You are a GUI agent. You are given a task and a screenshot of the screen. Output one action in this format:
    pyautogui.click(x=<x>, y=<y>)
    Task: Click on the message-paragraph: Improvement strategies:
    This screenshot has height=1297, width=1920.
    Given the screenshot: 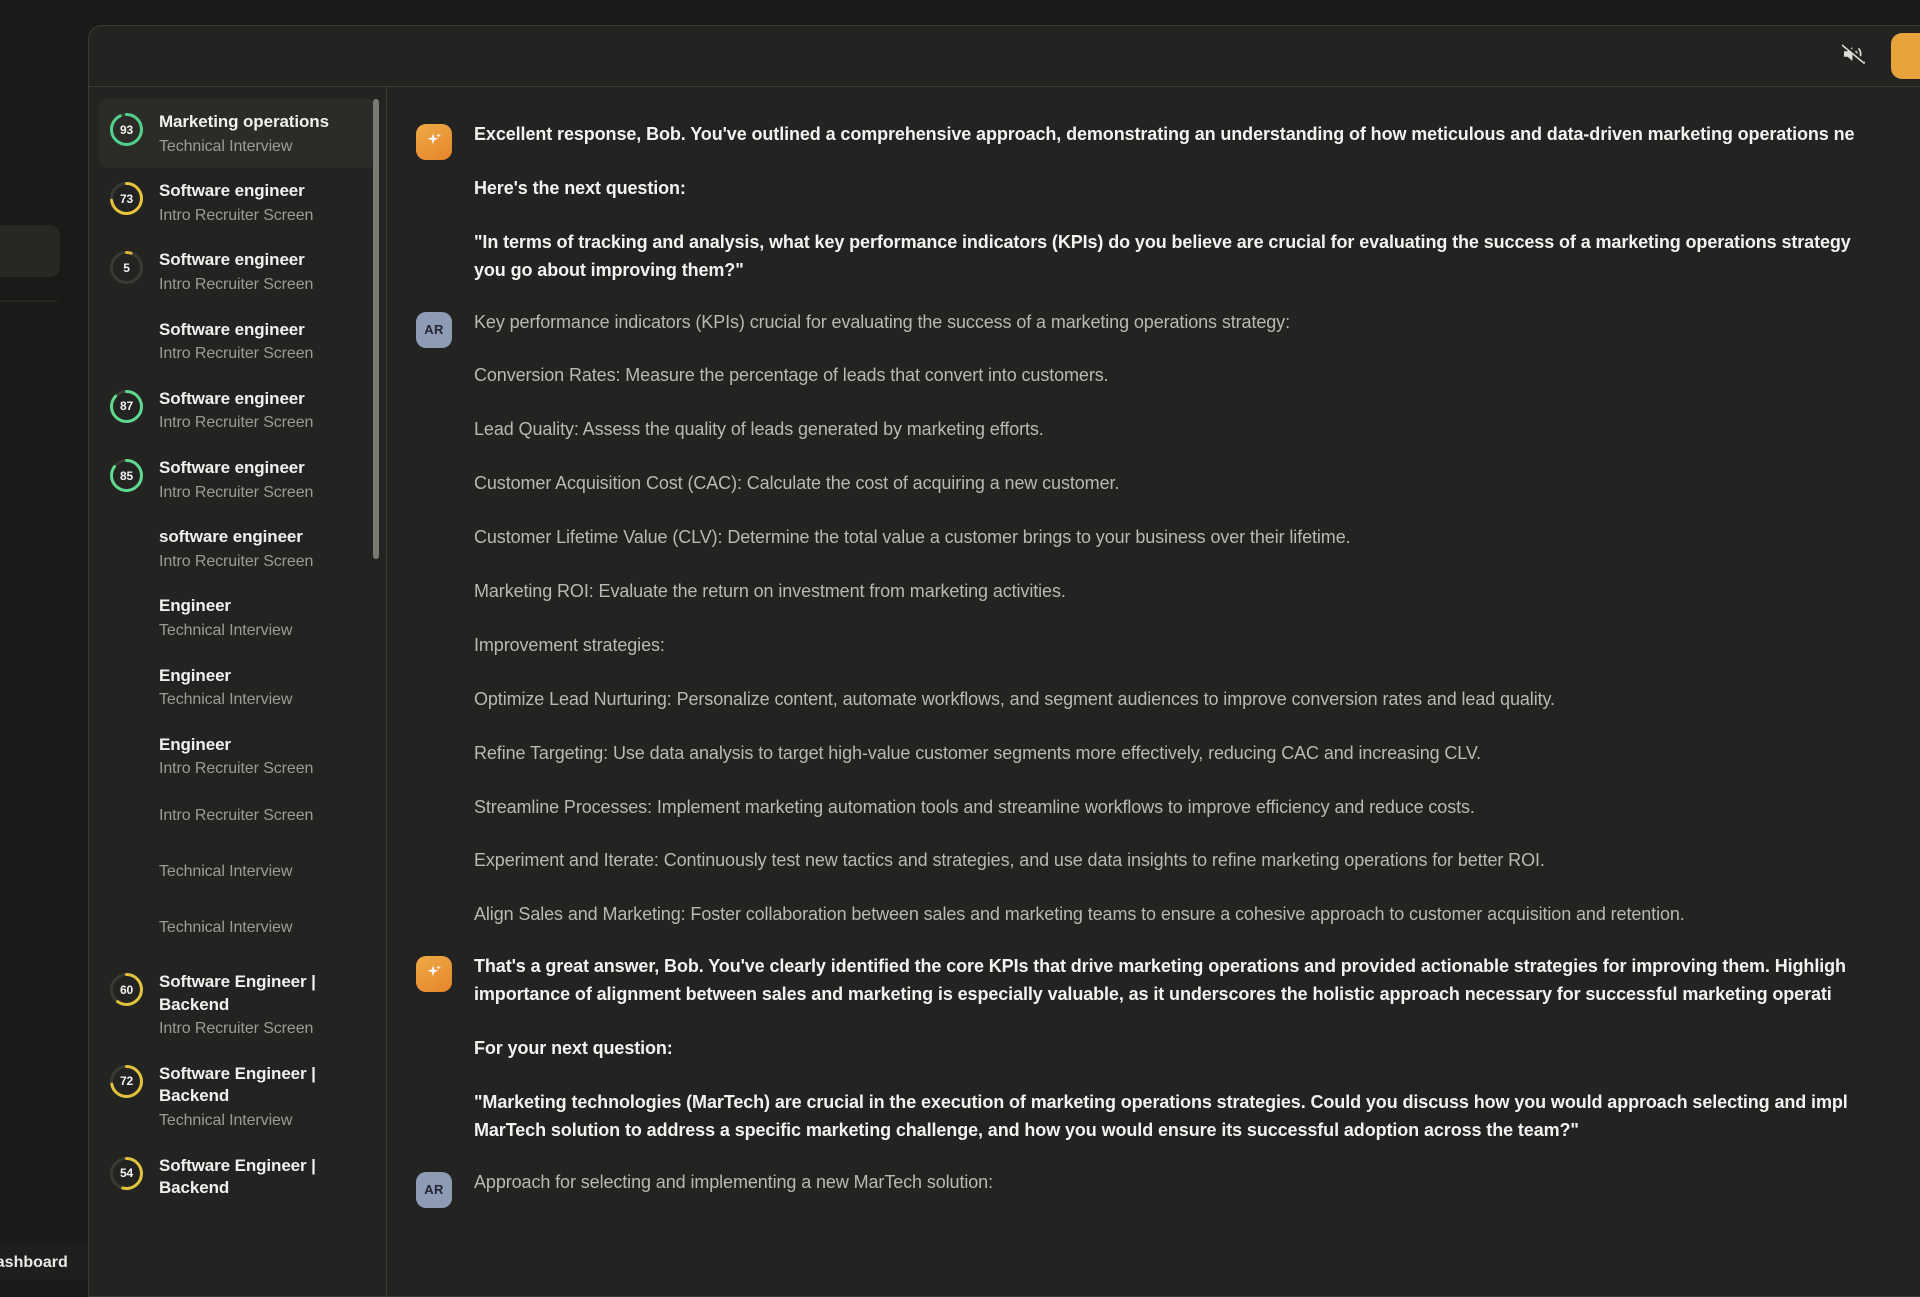 What is the action you would take?
    pyautogui.click(x=1197, y=646)
    